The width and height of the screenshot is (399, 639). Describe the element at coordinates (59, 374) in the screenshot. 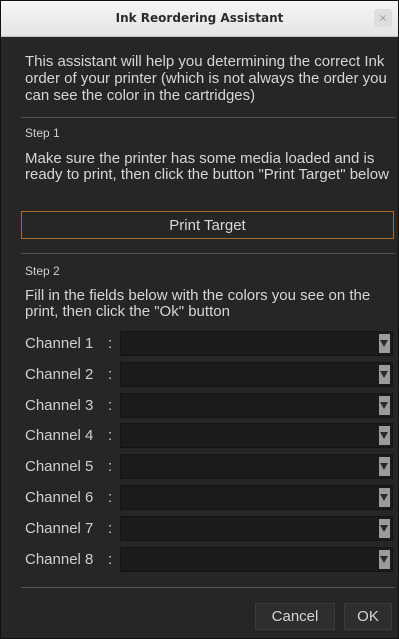

I see `channel-label: Channel 2` at that location.